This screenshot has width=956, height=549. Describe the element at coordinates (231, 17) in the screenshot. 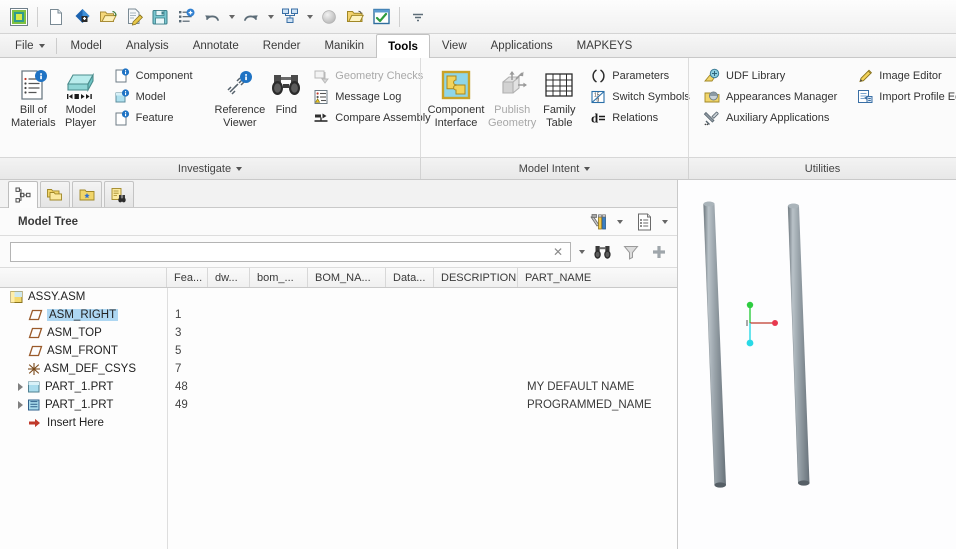

I see `undo-caret-icon` at that location.